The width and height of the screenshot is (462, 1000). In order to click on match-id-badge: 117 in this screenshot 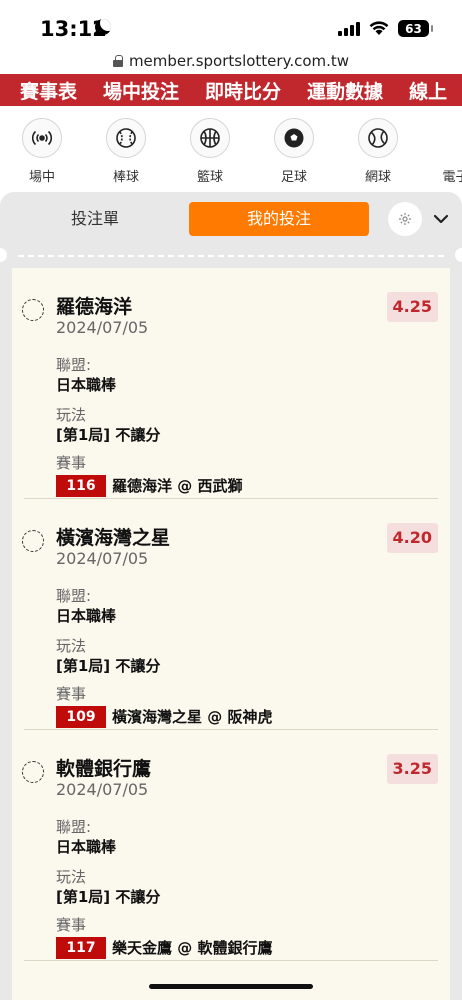, I will do `click(81, 948)`.